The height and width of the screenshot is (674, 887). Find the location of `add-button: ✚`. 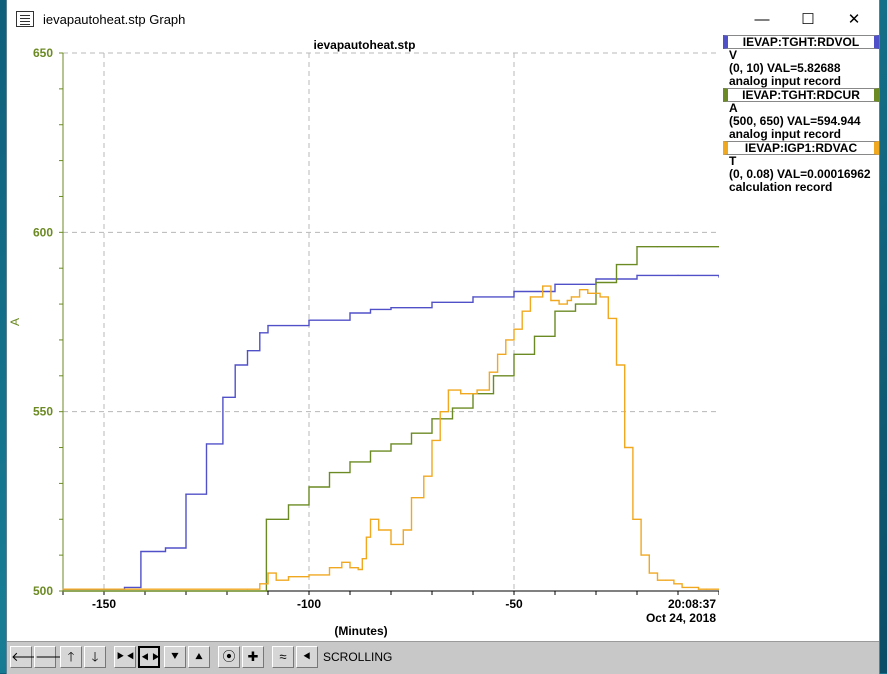

add-button: ✚ is located at coordinates (253, 657).